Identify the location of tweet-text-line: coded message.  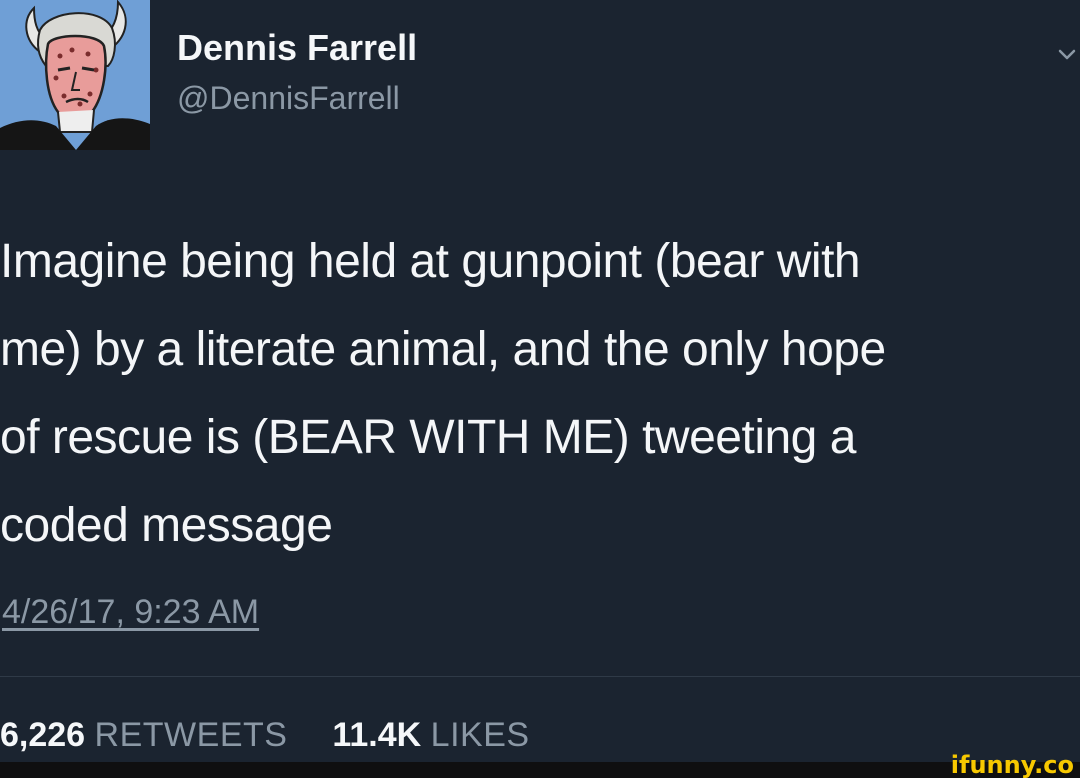
(166, 525).